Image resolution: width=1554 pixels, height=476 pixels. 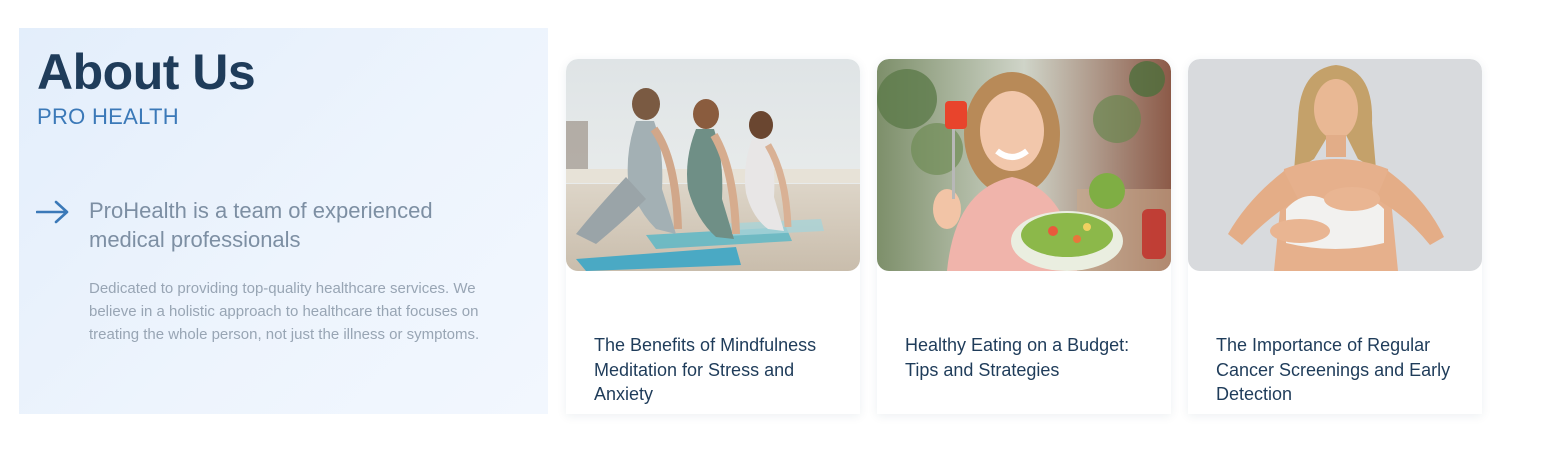 I want to click on about-subtitle: PRO HEALTH, so click(x=108, y=116).